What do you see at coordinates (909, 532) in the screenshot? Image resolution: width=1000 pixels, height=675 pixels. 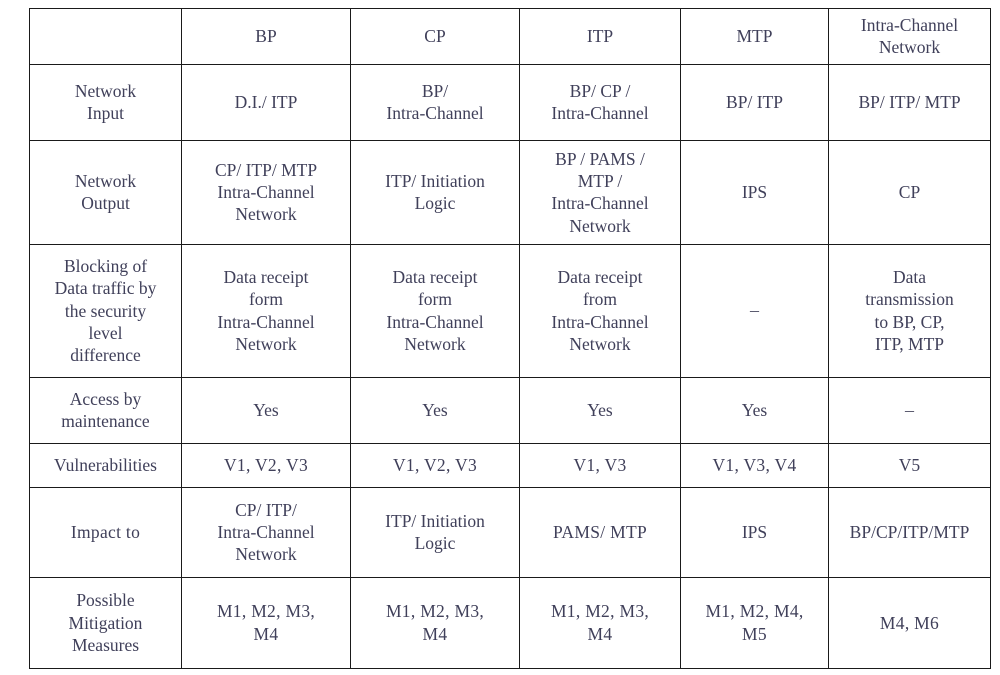 I see `cell-impact-intra-channel-network: BP/CP/ITP/MTP` at bounding box center [909, 532].